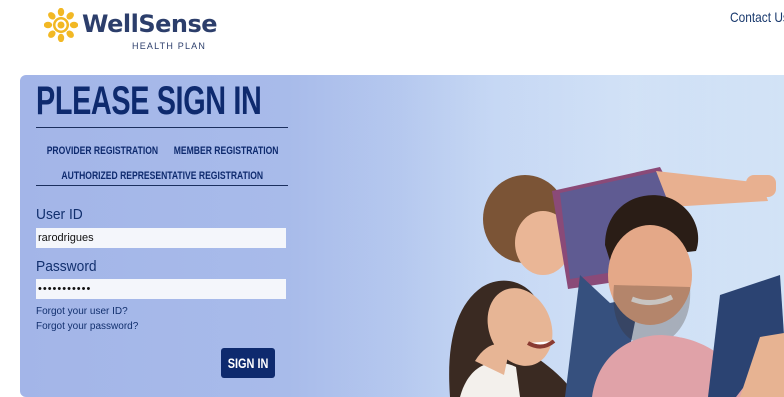  I want to click on divider-top, so click(162, 127).